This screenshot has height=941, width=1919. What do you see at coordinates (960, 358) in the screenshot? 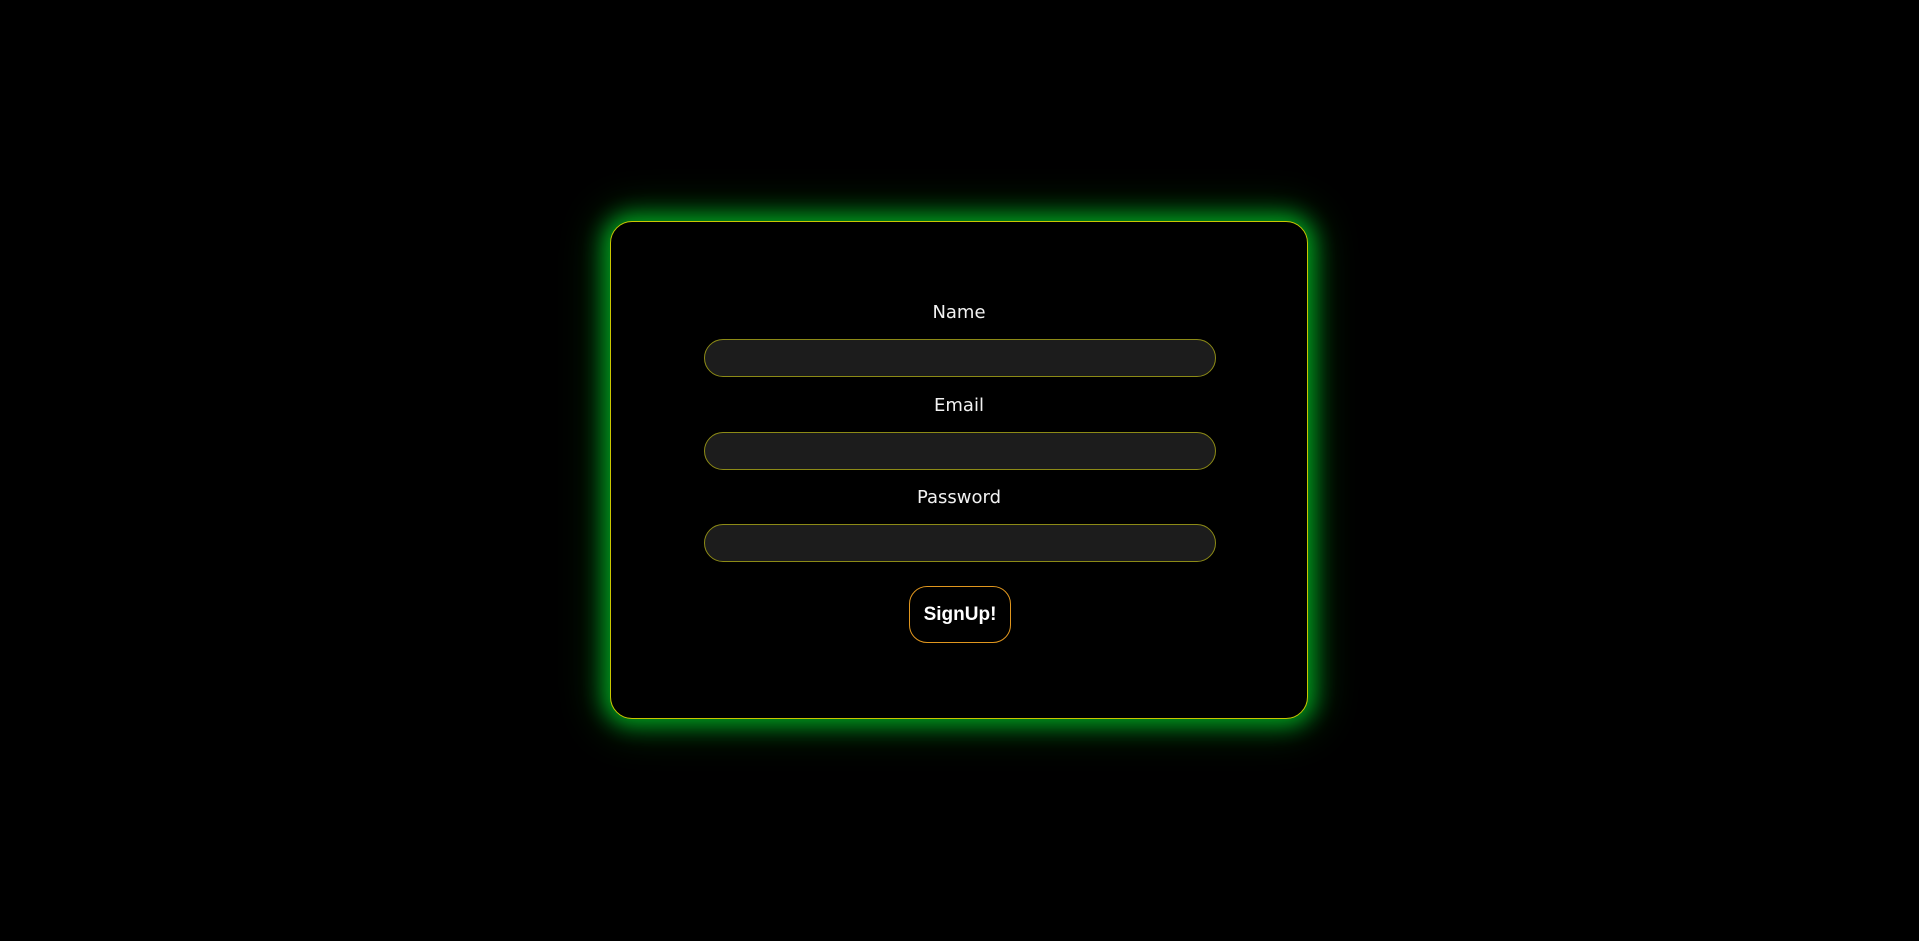
I see `name-input` at bounding box center [960, 358].